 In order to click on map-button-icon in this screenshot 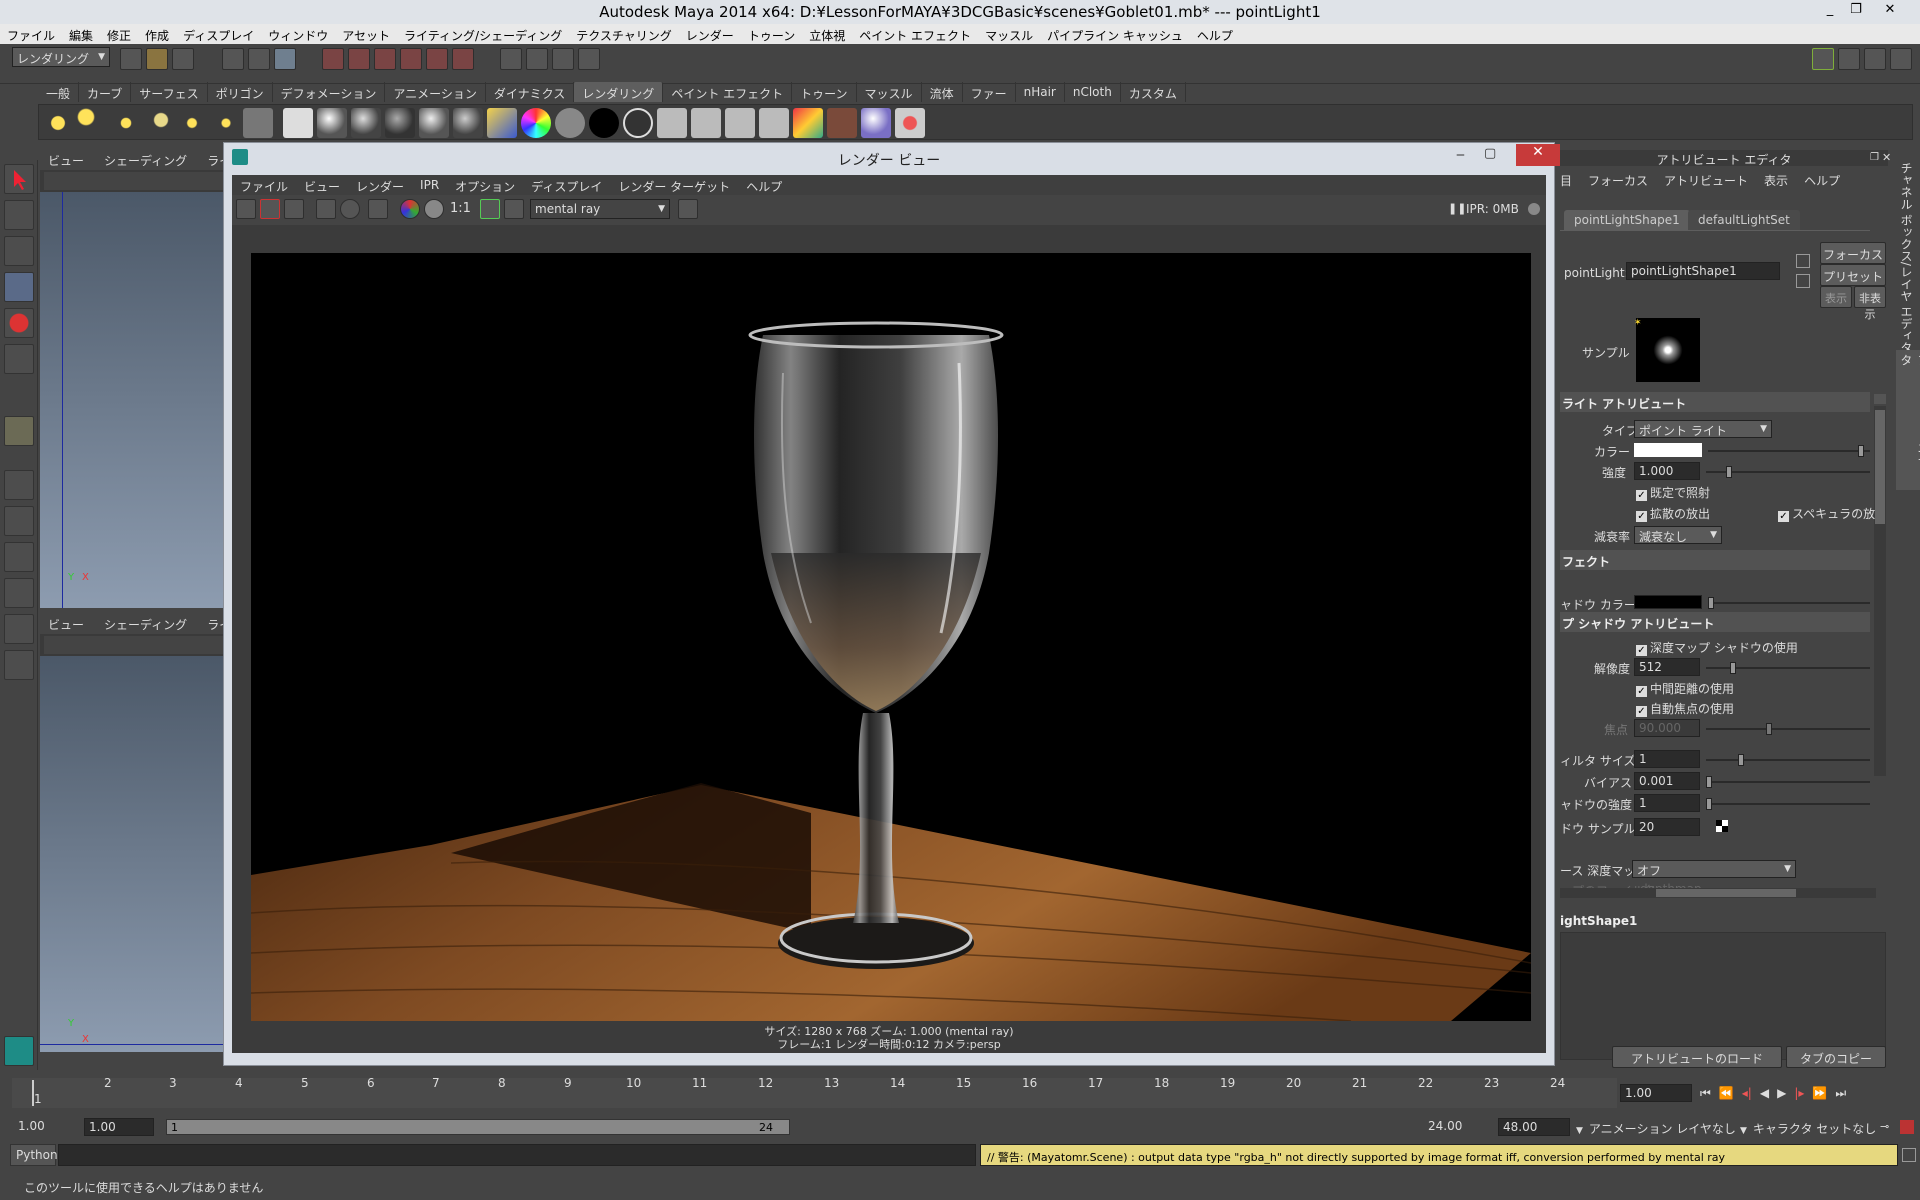, I will do `click(1722, 826)`.